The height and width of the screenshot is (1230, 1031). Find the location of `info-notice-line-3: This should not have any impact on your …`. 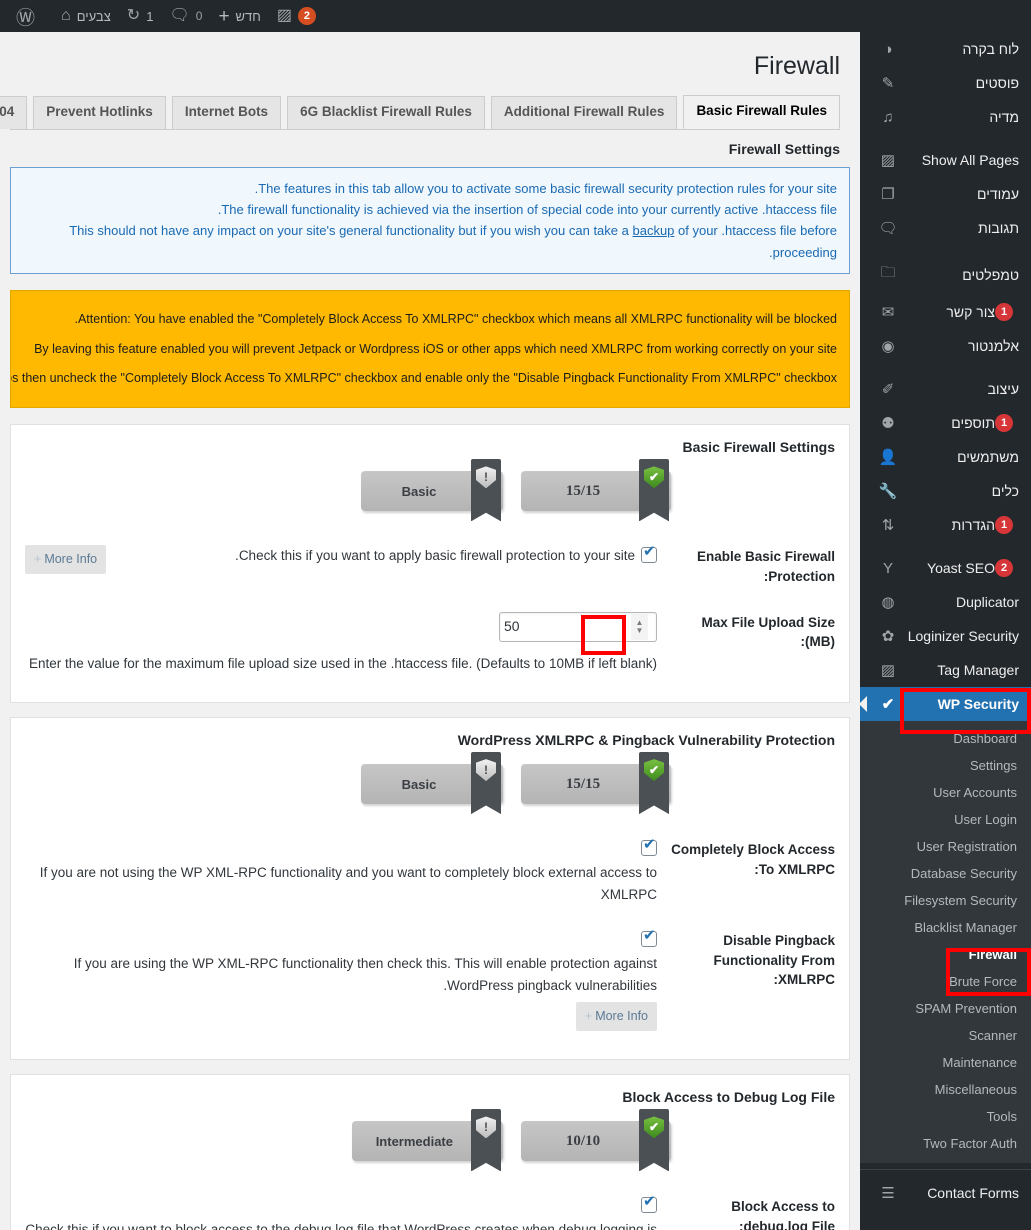

info-notice-line-3: This should not have any impact on your … is located at coordinates (430, 241).